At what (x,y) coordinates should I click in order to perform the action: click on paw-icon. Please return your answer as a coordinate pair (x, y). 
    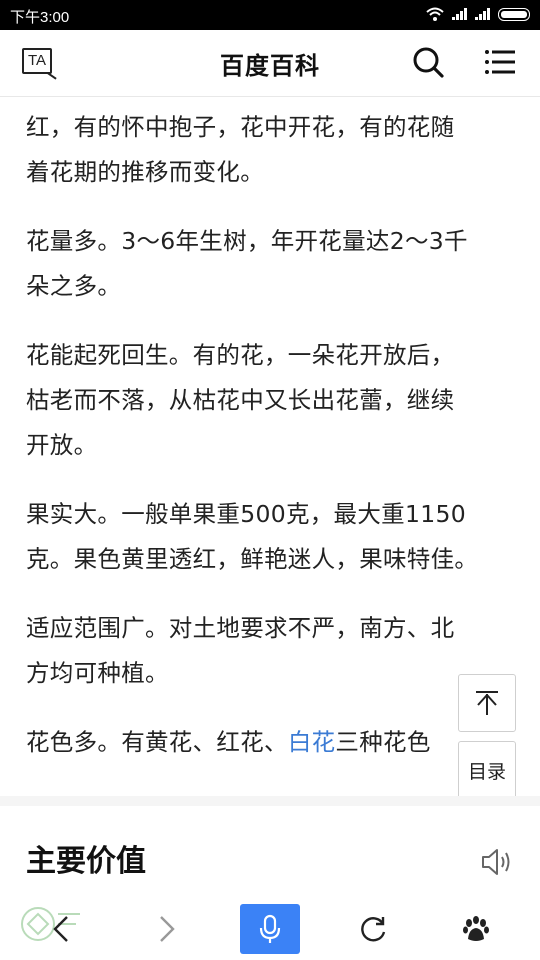
    Looking at the image, I should click on (476, 928).